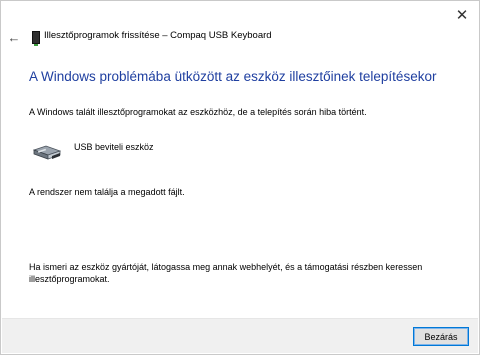 The image size is (480, 355). Describe the element at coordinates (47, 152) in the screenshot. I see `usb-device-icon` at that location.